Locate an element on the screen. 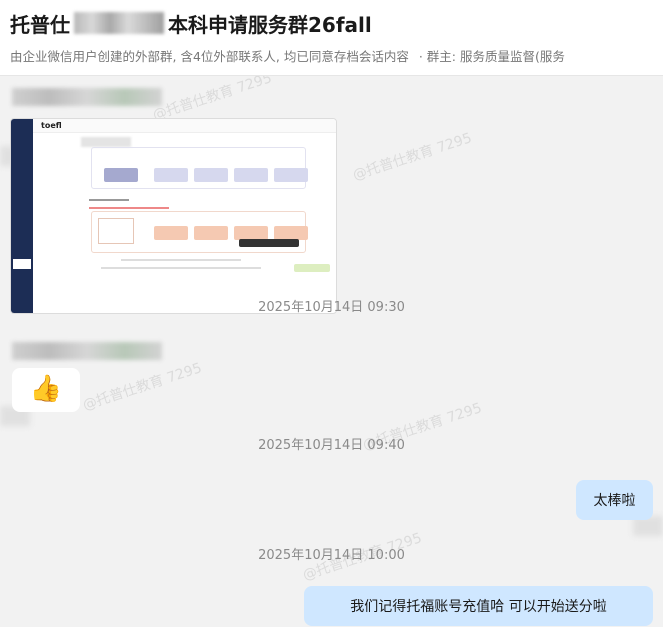 This screenshot has height=627, width=663. thumbs-up-message: 👍 is located at coordinates (46, 390).